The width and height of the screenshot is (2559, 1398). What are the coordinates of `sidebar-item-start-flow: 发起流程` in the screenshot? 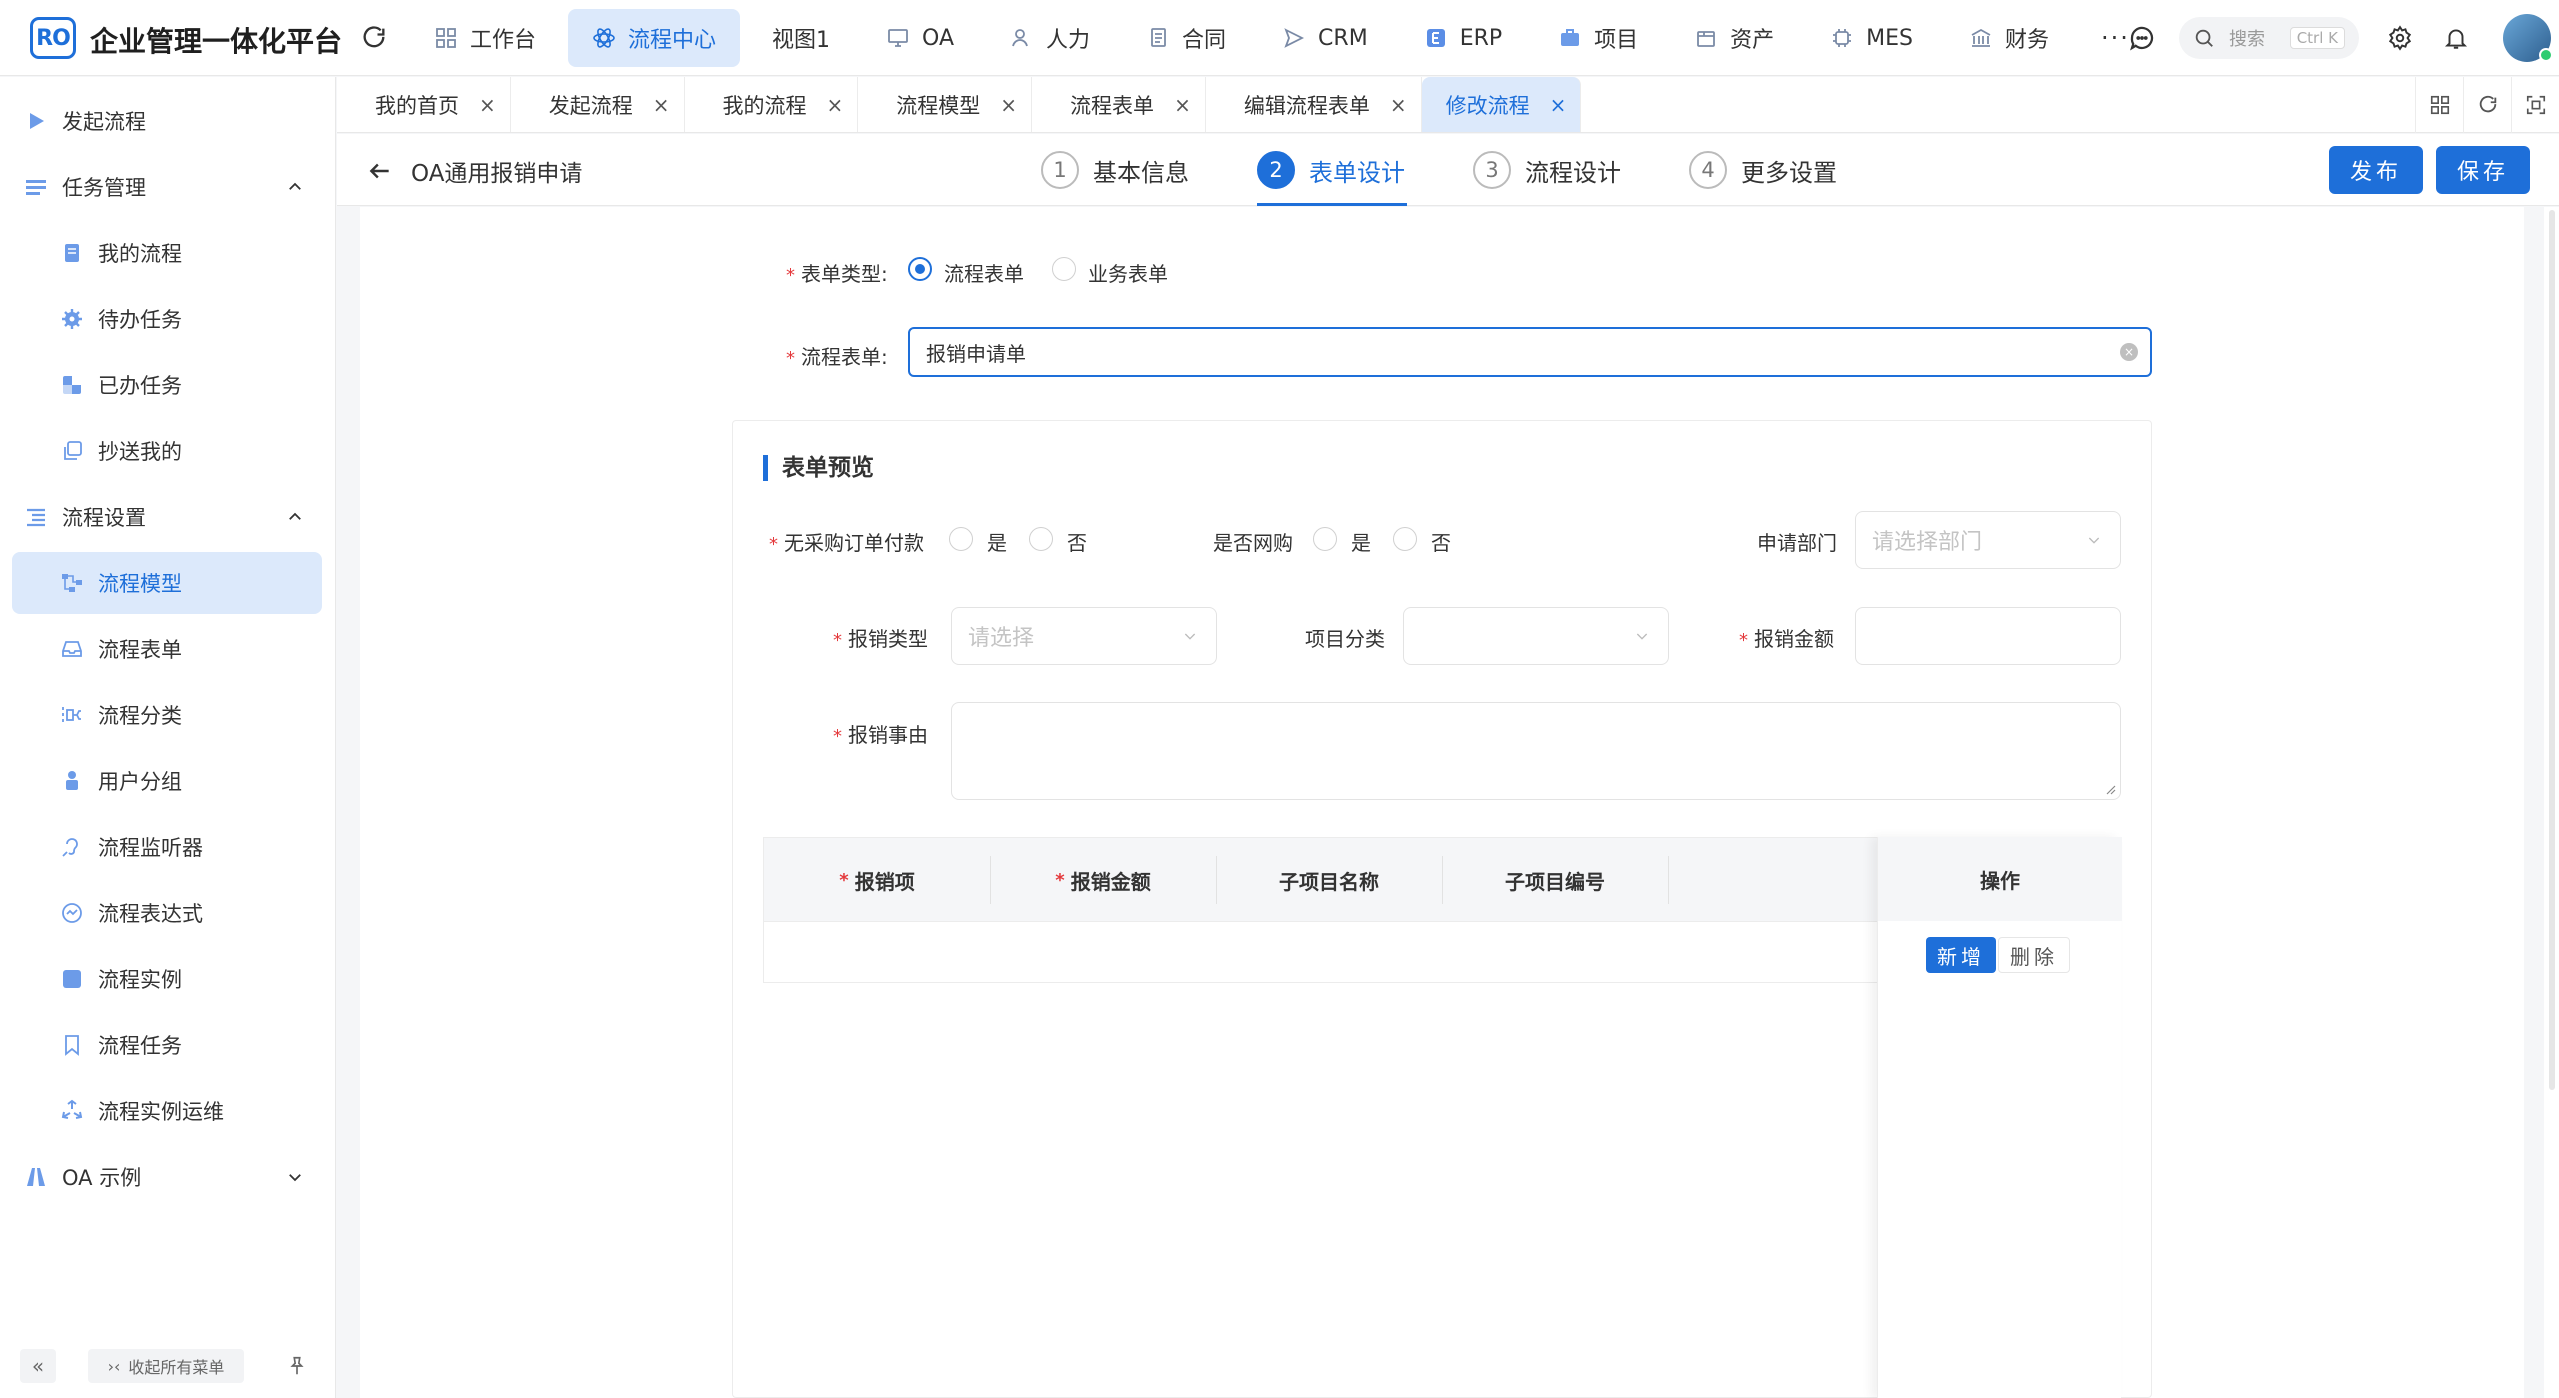 It's located at (167, 121).